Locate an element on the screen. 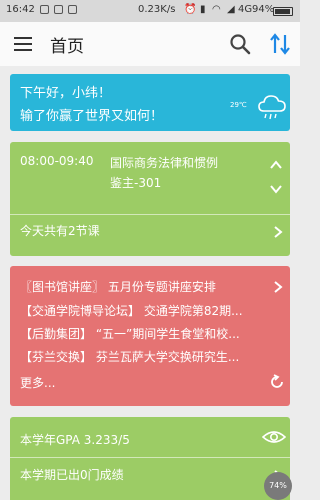  floating-ball: 74% is located at coordinates (278, 486).